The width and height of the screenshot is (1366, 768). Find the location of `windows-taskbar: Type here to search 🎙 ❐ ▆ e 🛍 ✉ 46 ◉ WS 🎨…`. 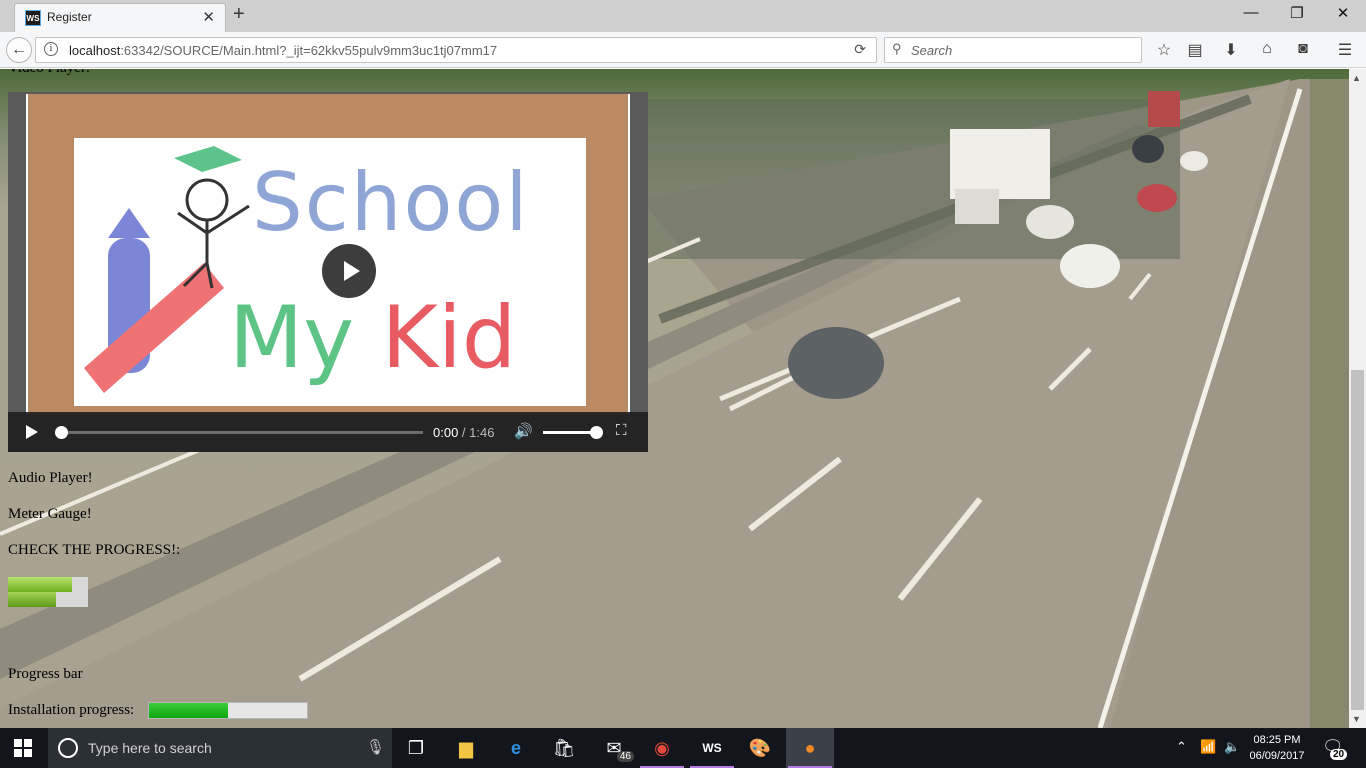

windows-taskbar: Type here to search 🎙 ❐ ▆ e 🛍 ✉ 46 ◉ WS 🎨… is located at coordinates (683, 748).